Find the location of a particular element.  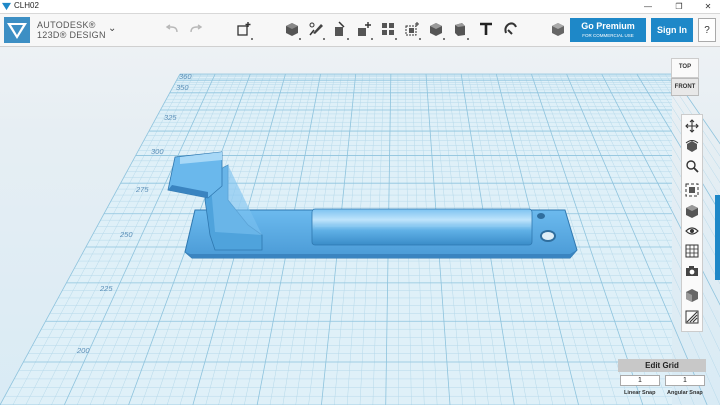

view-cube: TOP FRONT is located at coordinates (685, 77).